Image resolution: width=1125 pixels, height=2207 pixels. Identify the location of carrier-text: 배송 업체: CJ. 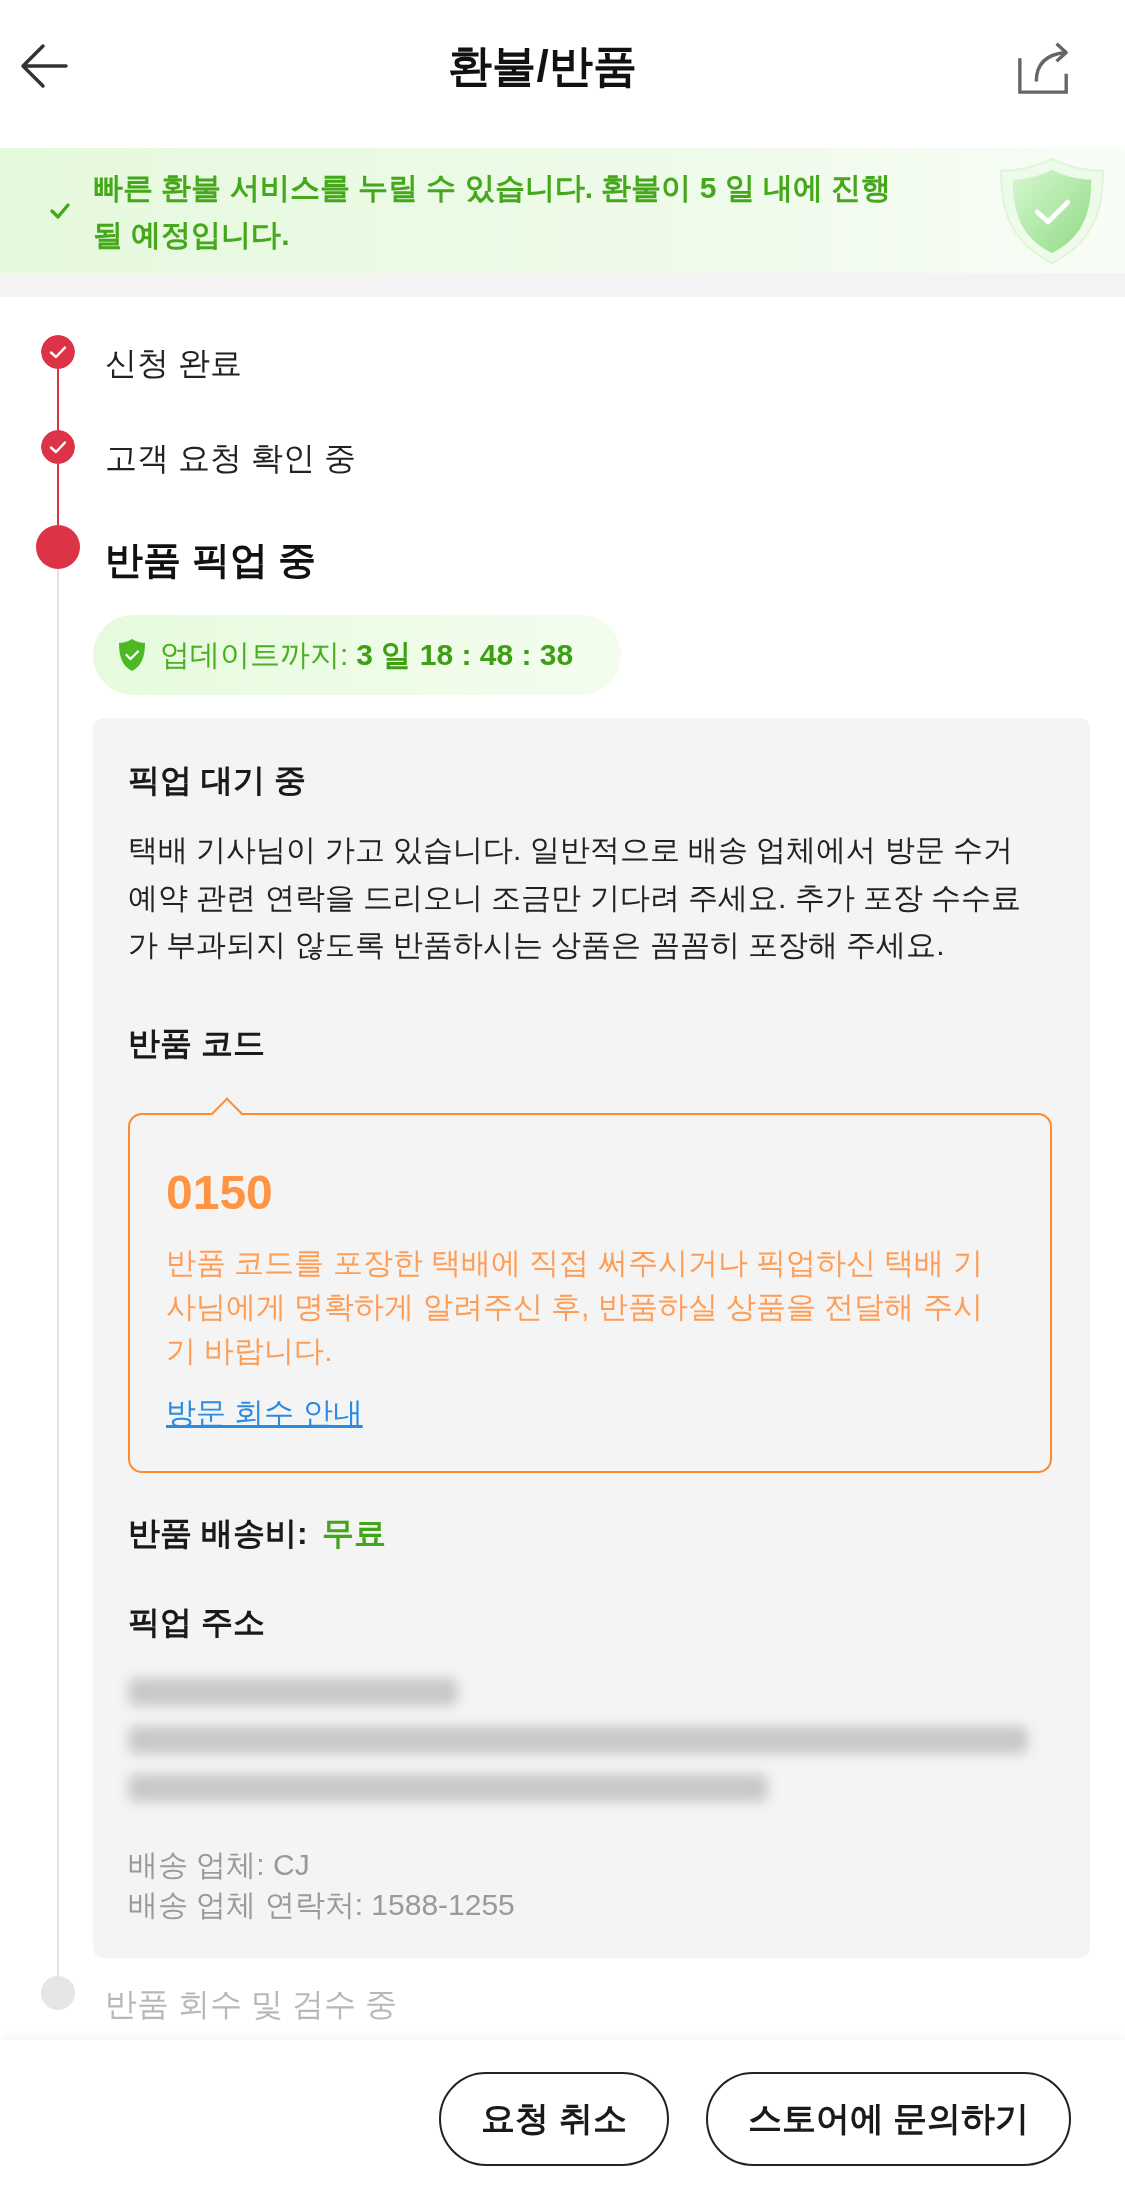
(219, 1864).